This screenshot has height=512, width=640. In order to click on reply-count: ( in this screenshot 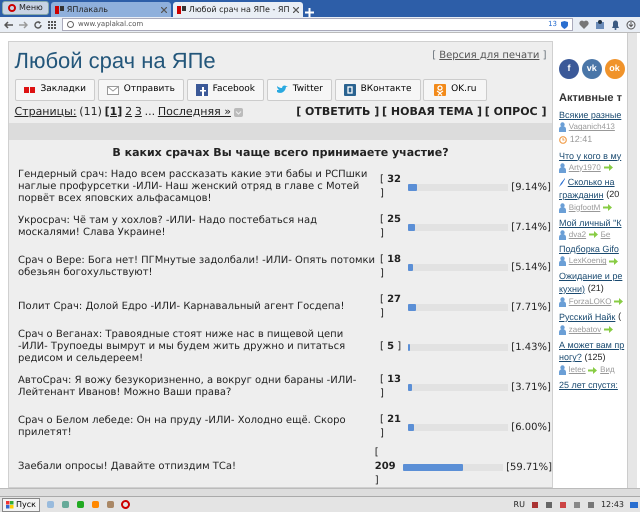, I will do `click(620, 317)`.